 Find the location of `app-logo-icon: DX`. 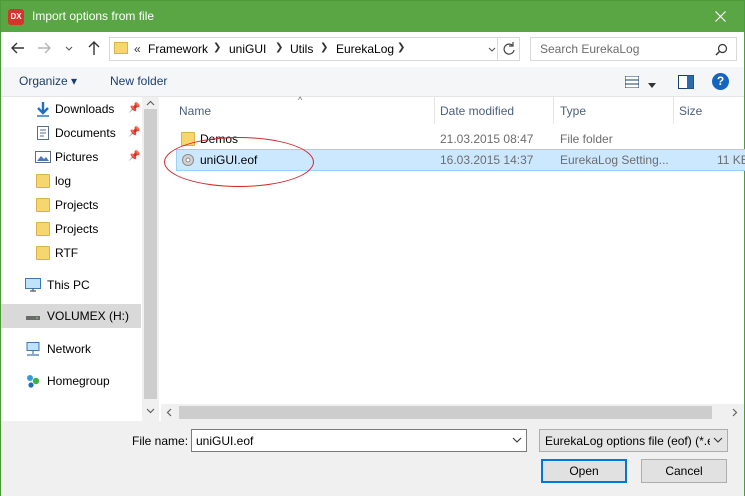

app-logo-icon: DX is located at coordinates (16, 17).